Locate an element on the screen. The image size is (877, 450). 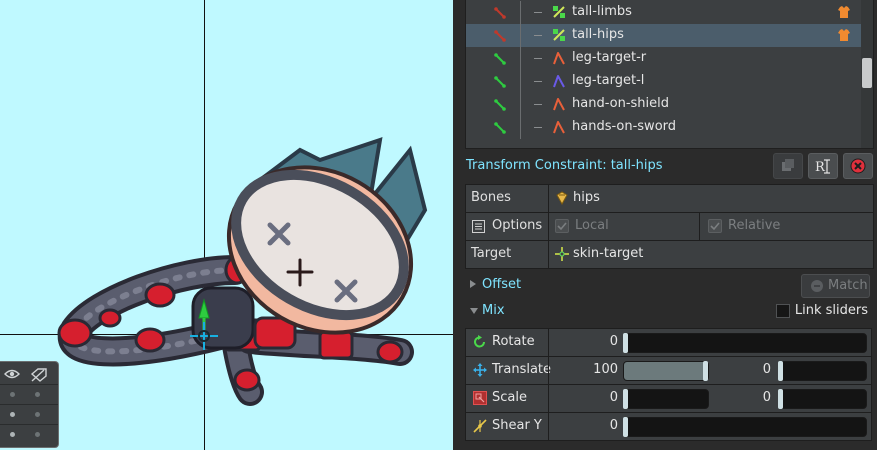
bone-icon is located at coordinates (562, 198).